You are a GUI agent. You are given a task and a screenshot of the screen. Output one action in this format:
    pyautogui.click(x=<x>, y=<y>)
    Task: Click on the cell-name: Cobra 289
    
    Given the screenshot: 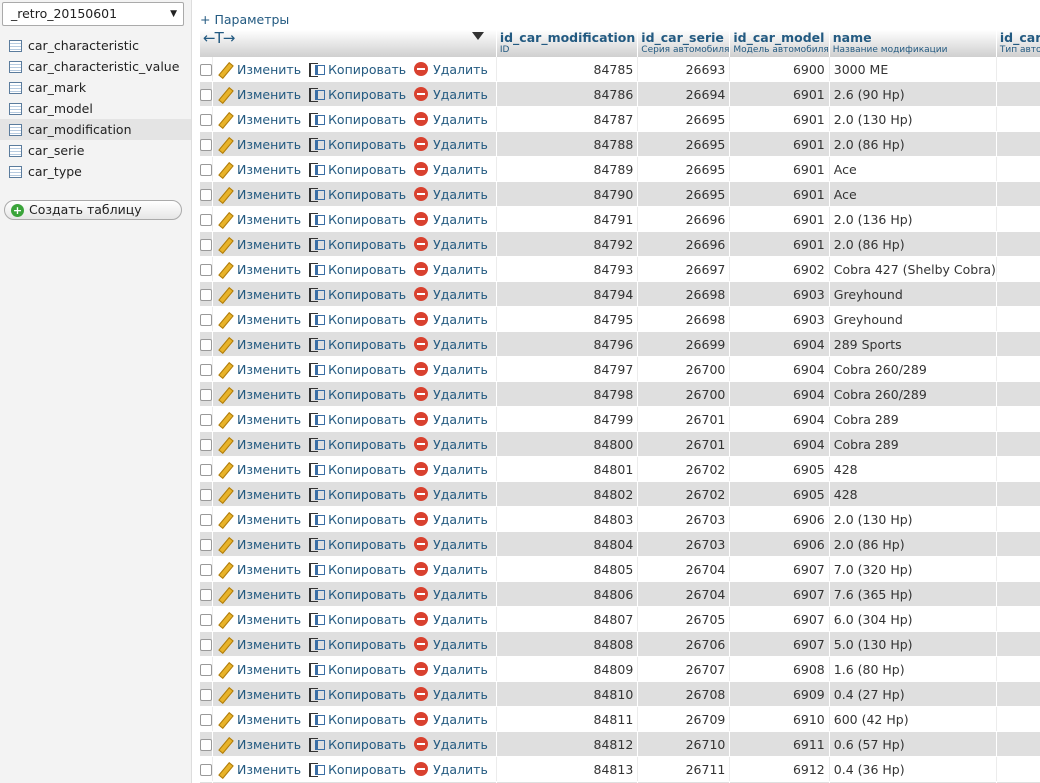 What is the action you would take?
    pyautogui.click(x=913, y=444)
    